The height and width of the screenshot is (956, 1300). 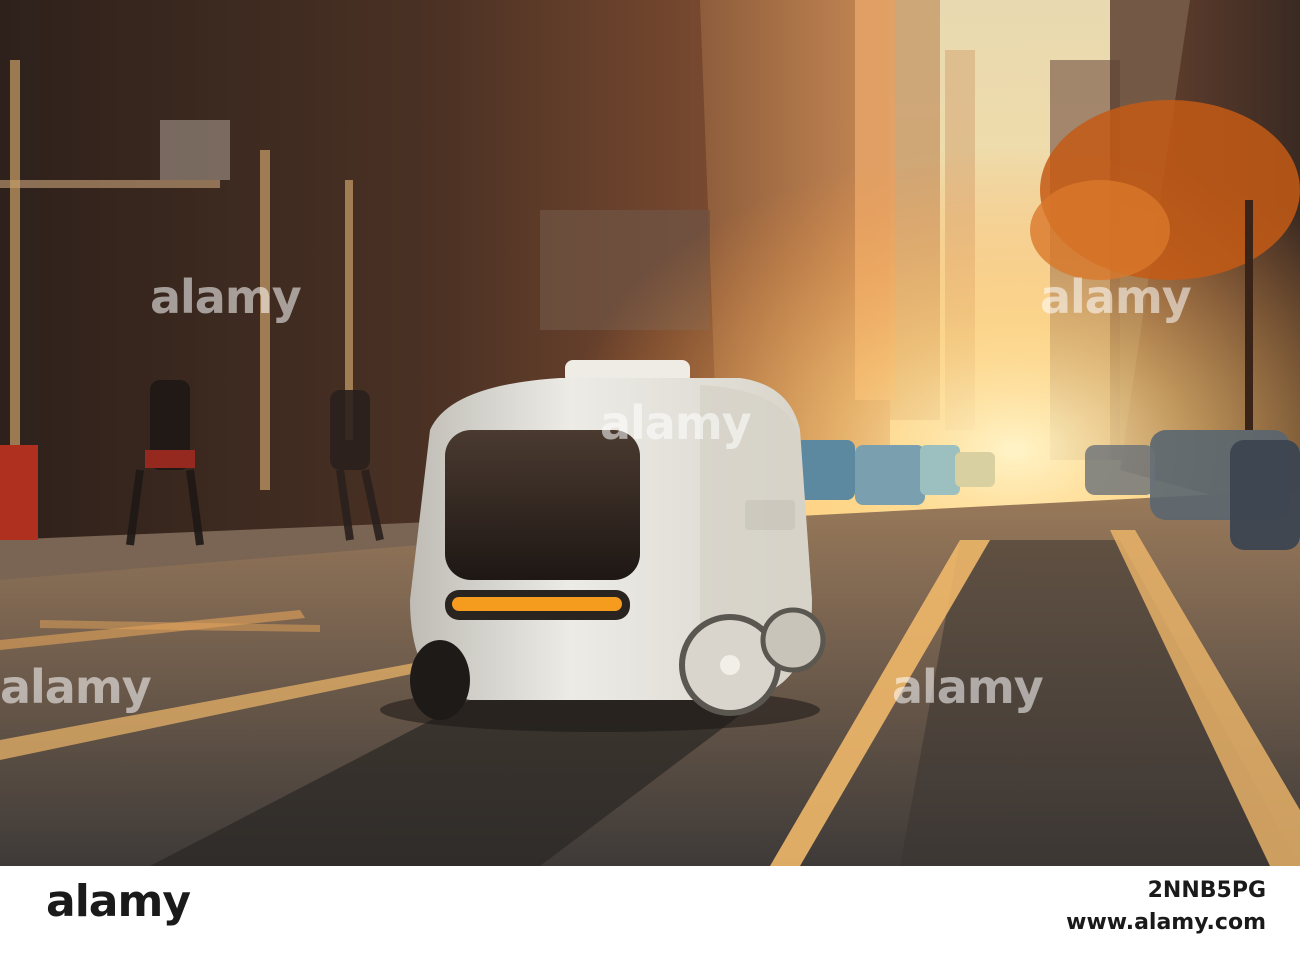 What do you see at coordinates (118, 901) in the screenshot?
I see `brand-logo: alamy` at bounding box center [118, 901].